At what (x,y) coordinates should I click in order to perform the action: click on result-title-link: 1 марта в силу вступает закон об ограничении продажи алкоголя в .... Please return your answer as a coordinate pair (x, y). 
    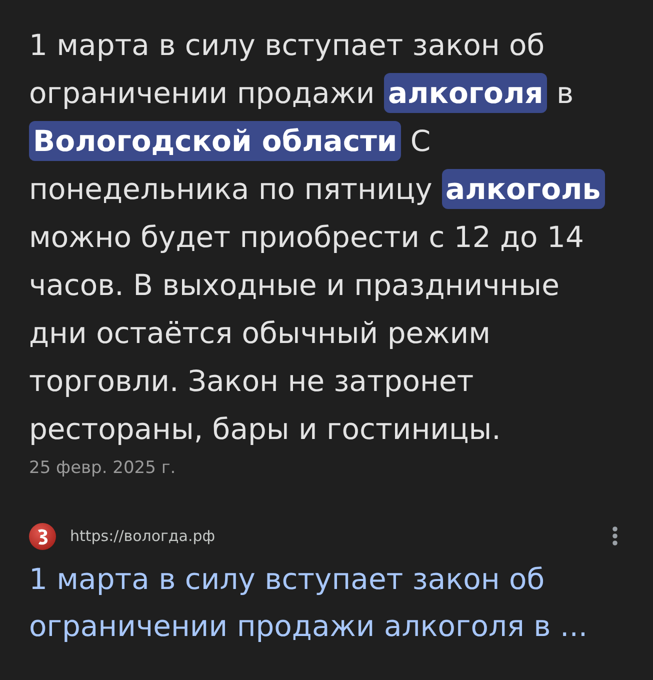
    Looking at the image, I should click on (326, 603).